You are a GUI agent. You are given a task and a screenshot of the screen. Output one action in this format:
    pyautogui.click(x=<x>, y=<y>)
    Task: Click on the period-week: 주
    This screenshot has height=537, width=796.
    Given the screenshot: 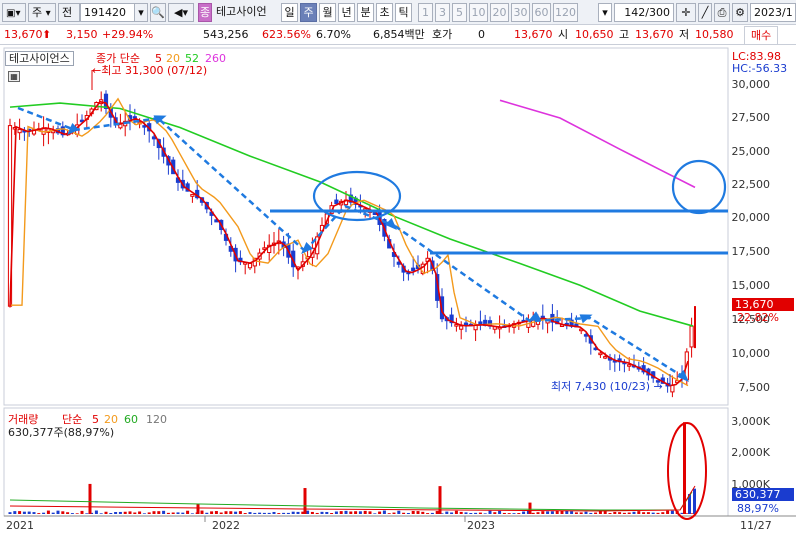 What is the action you would take?
    pyautogui.click(x=308, y=12)
    